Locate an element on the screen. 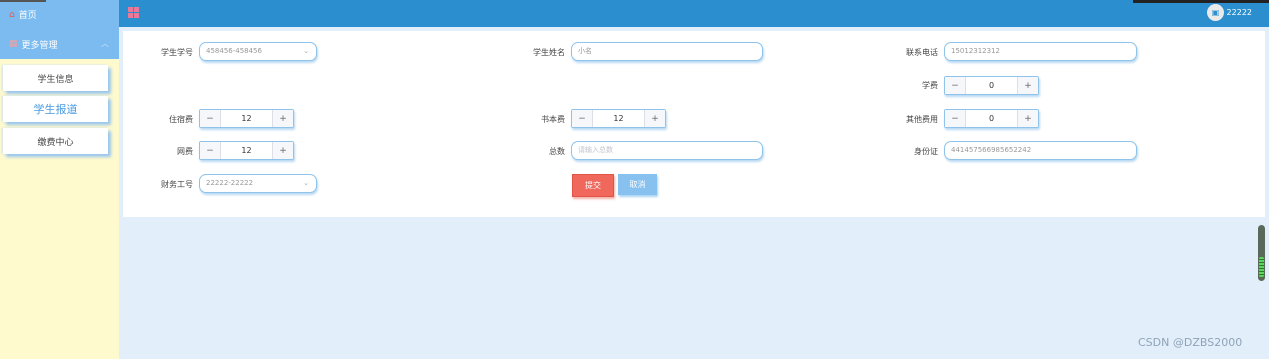 This screenshot has width=1269, height=359. grid-icon: ▦ is located at coordinates (13, 44).